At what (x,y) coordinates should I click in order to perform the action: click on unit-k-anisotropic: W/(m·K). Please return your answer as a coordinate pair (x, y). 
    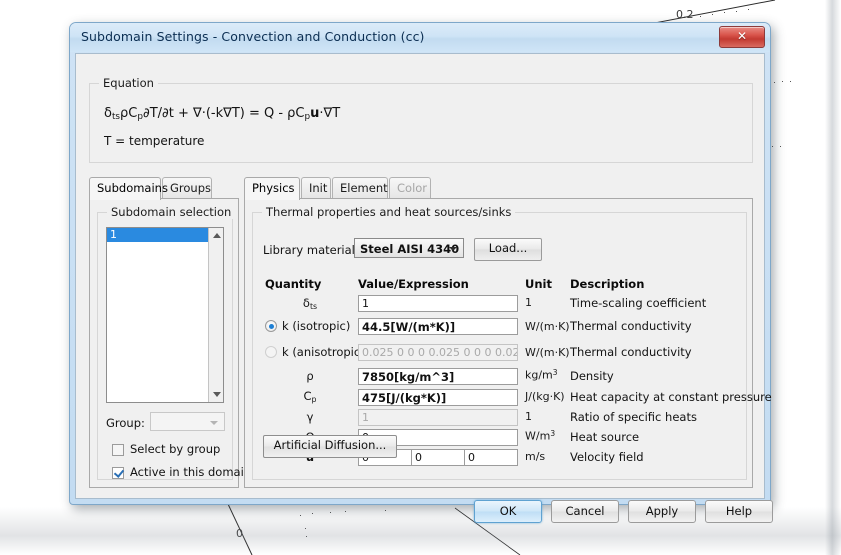
    Looking at the image, I should click on (547, 352).